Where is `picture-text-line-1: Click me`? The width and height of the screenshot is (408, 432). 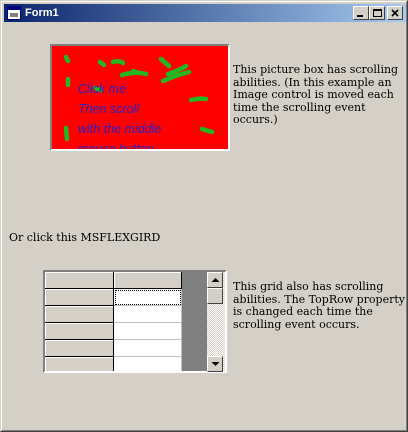
picture-text-line-1: Click me is located at coordinates (102, 89).